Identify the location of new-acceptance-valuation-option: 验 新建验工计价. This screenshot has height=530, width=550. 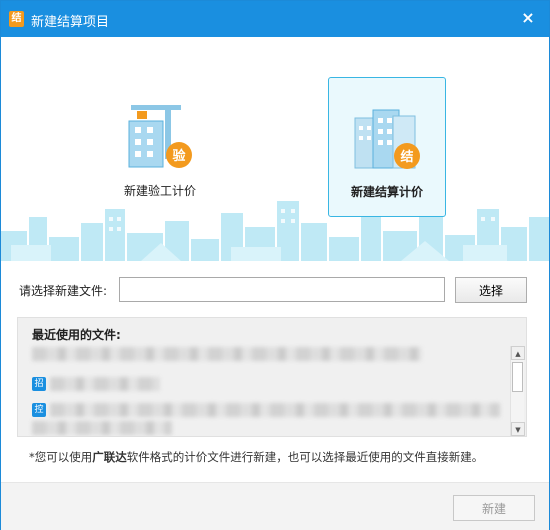
(160, 147).